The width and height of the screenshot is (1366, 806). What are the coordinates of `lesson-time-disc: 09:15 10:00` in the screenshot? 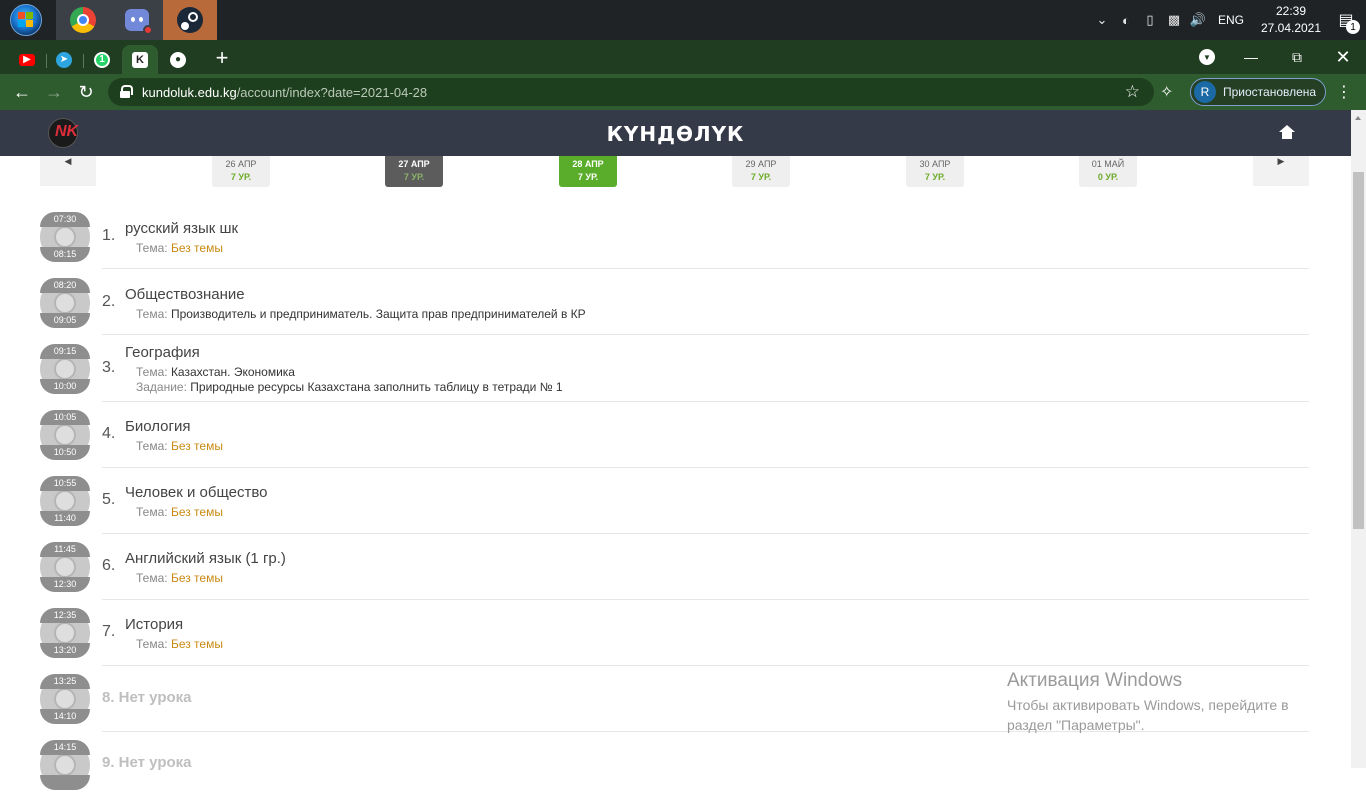 It's located at (65, 369).